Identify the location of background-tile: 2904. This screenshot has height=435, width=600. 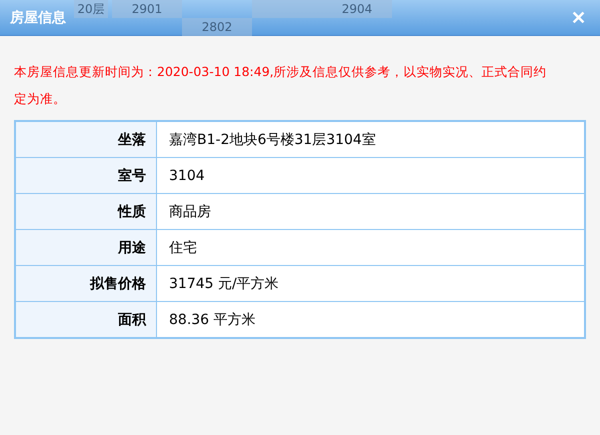
(357, 9).